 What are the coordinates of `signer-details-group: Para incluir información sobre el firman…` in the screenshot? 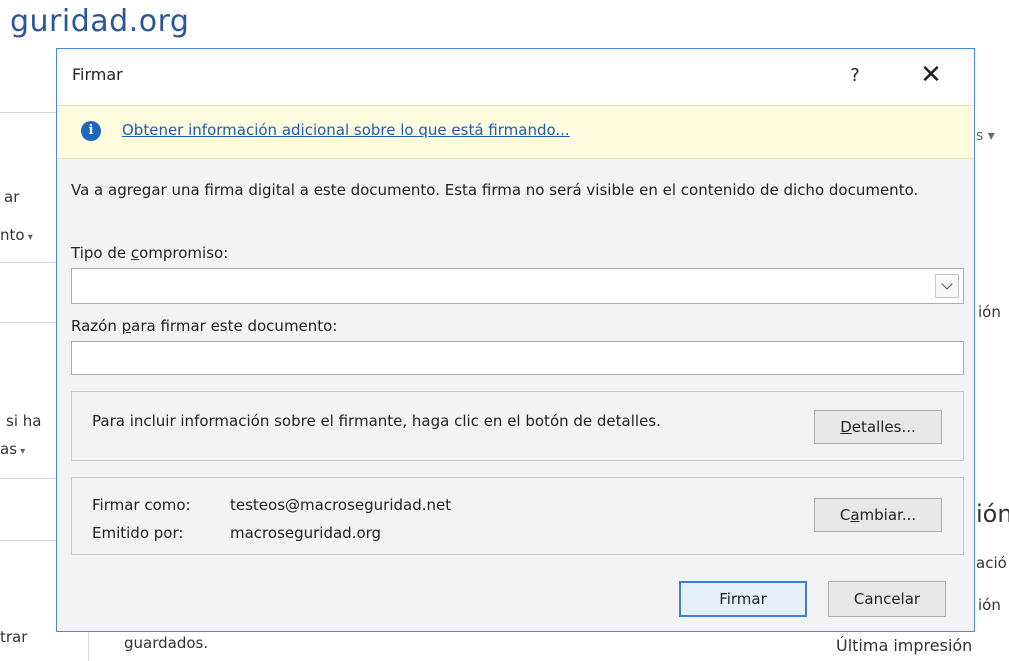 It's located at (517, 426).